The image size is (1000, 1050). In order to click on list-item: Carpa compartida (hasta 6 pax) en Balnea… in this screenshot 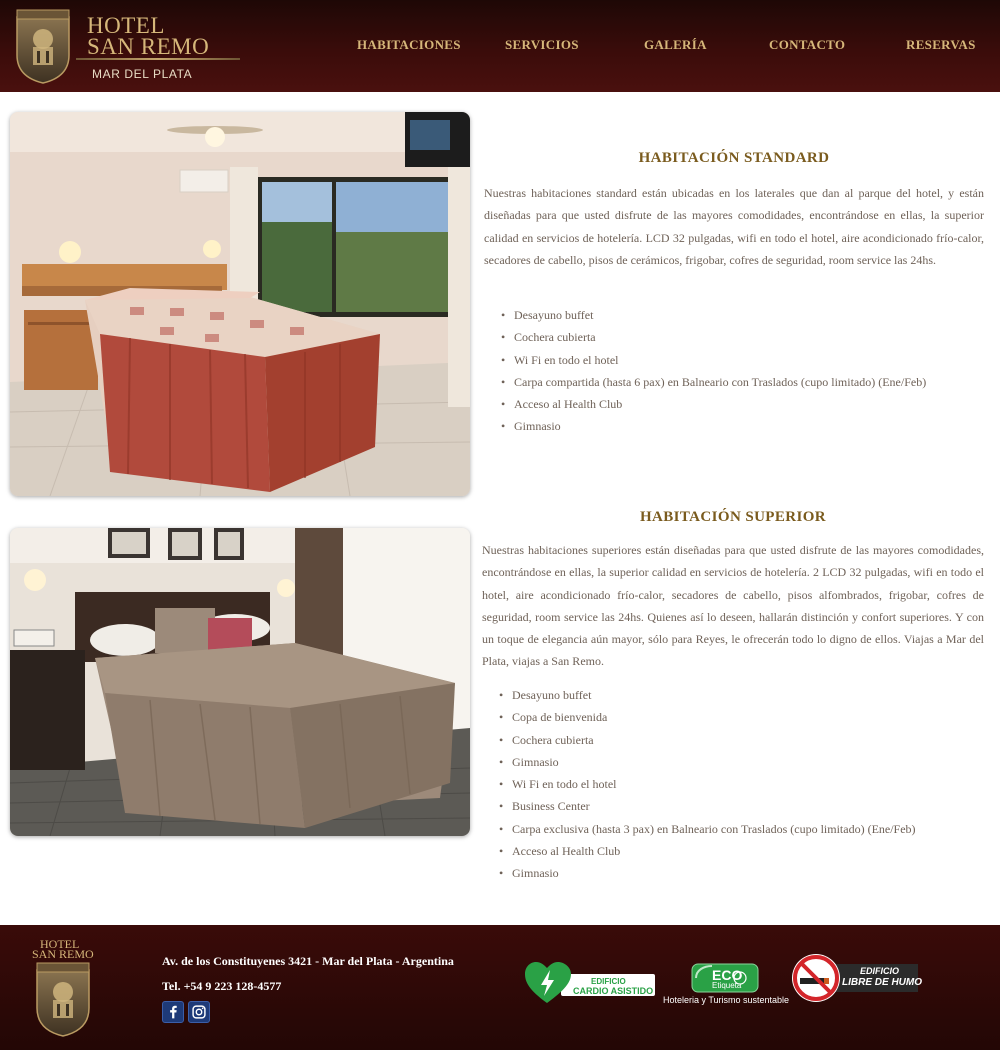, I will do `click(713, 382)`.